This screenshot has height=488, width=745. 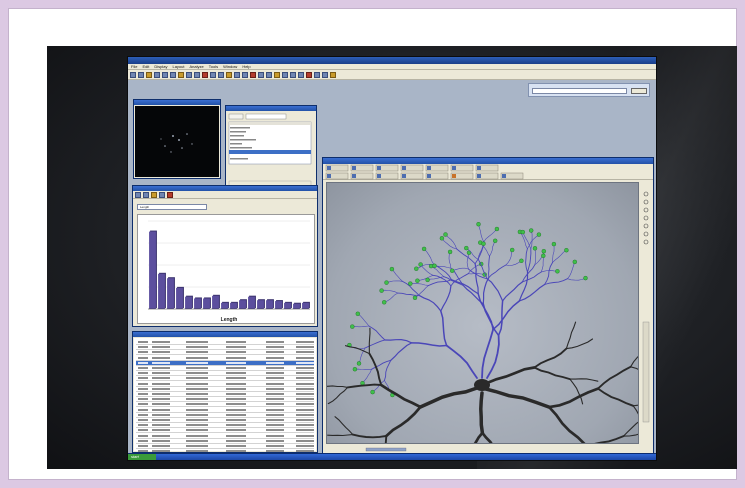 What do you see at coordinates (141, 75) in the screenshot?
I see `save-icon` at bounding box center [141, 75].